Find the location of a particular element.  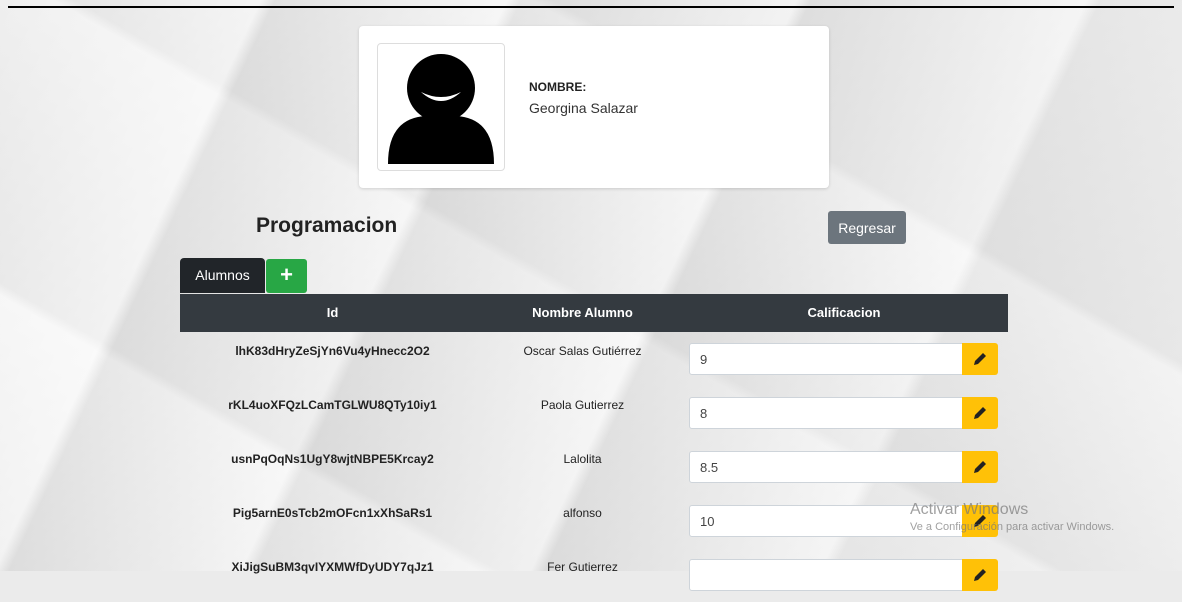

add-student-button: + is located at coordinates (286, 276).